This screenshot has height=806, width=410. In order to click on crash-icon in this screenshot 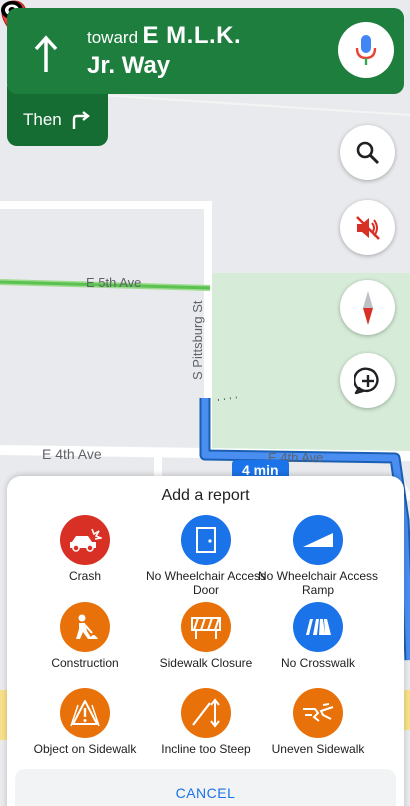, I will do `click(86, 540)`.